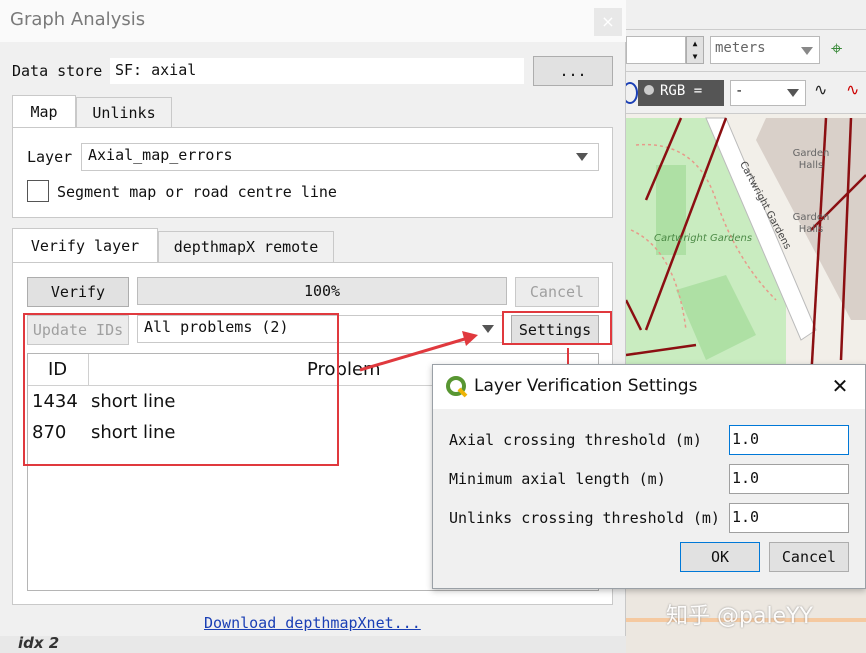 Image resolution: width=866 pixels, height=653 pixels. I want to click on settings-close-button: ✕, so click(840, 386).